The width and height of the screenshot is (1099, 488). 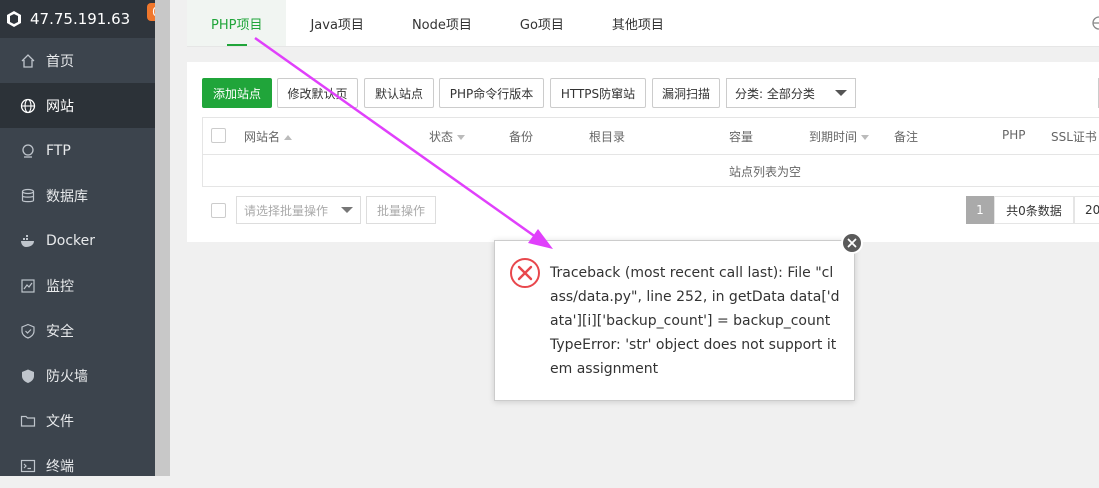 What do you see at coordinates (317, 93) in the screenshot?
I see `modify-default-page-button: 修改默认页` at bounding box center [317, 93].